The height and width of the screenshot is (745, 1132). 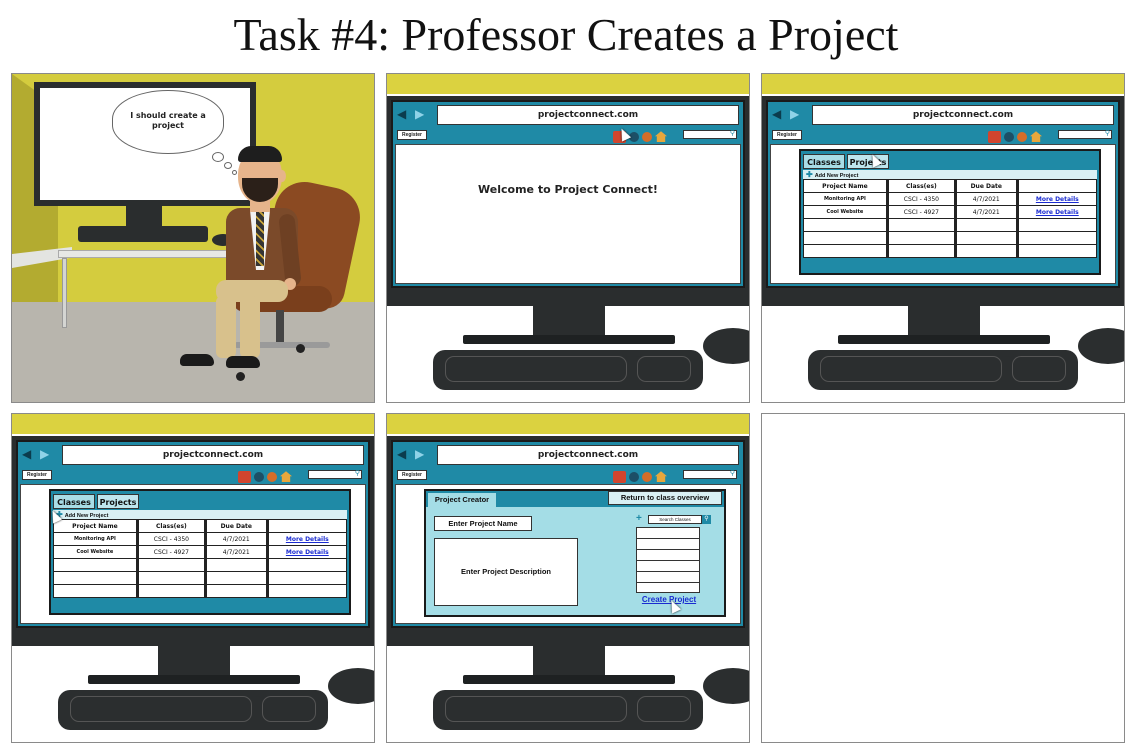 I want to click on project-description-input: Enter Project Description, so click(x=506, y=572).